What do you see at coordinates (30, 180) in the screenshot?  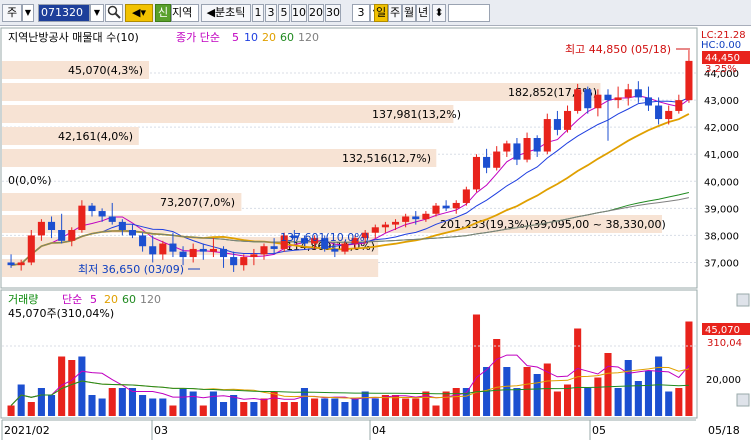 I see `volume-profile-label: 0(0,0%)` at bounding box center [30, 180].